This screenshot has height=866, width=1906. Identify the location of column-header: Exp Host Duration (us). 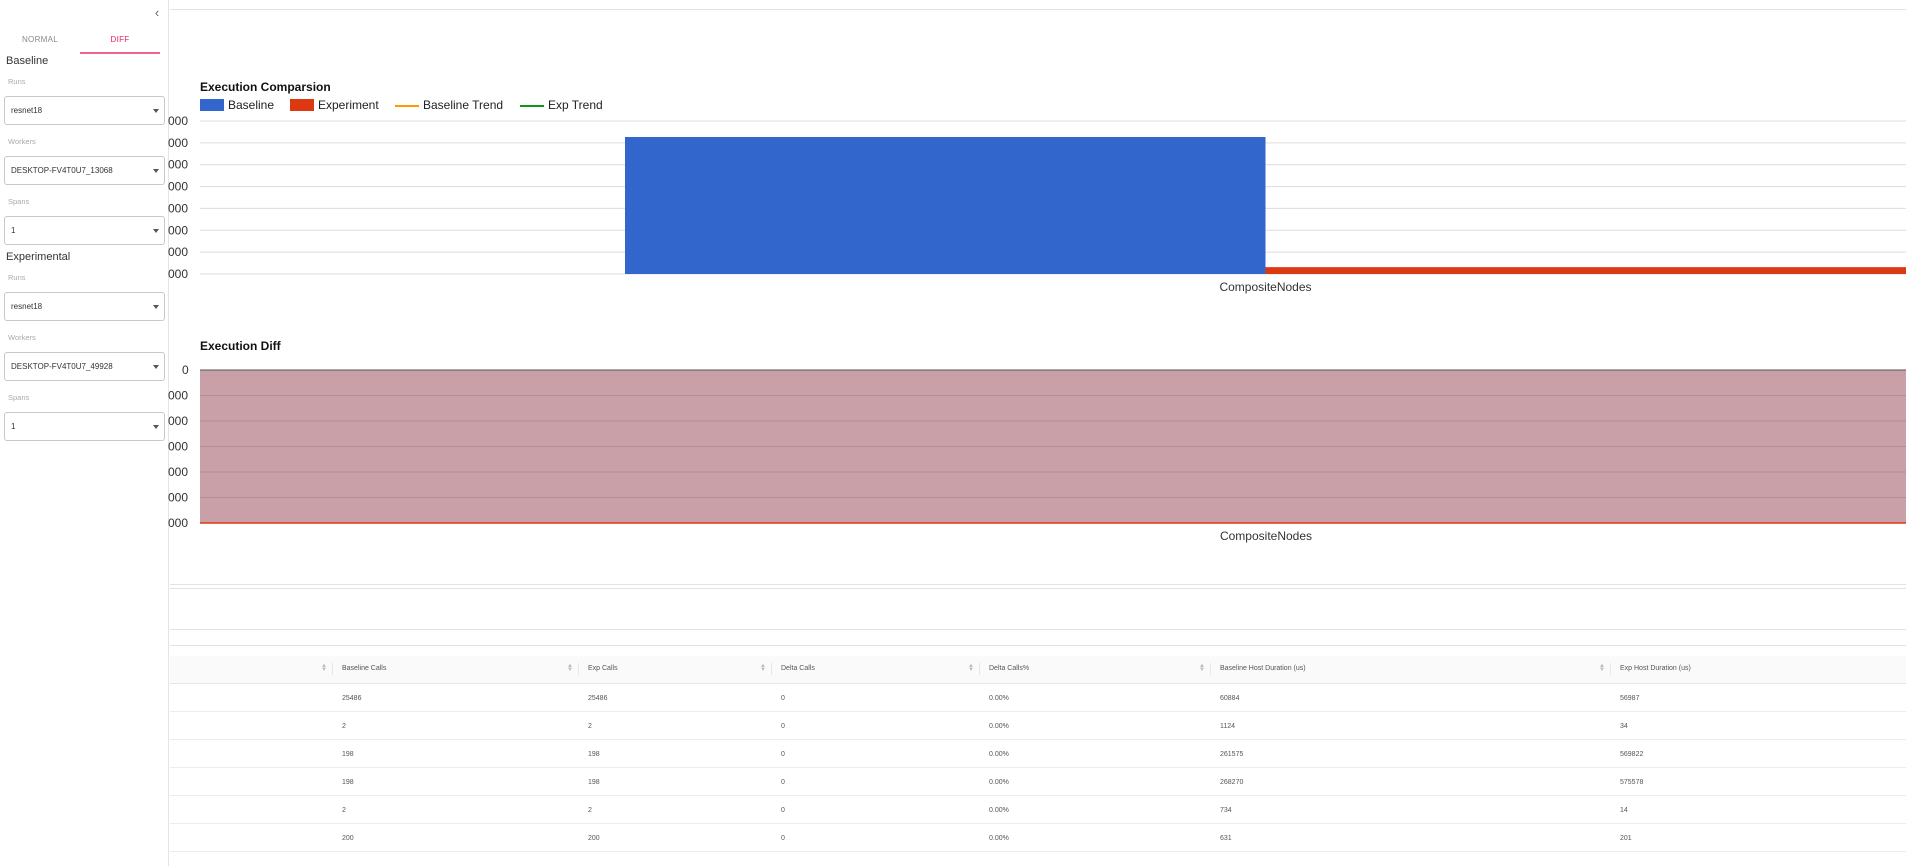
(1655, 668).